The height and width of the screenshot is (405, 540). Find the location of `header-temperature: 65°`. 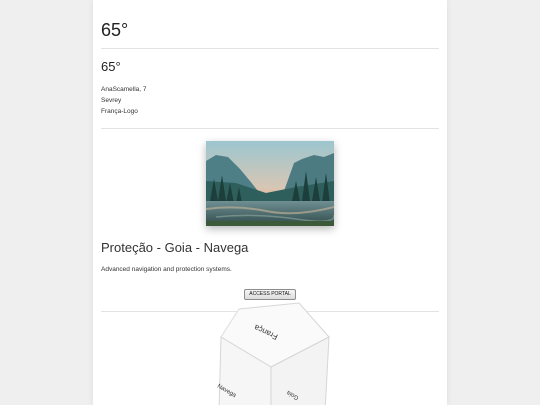

header-temperature: 65° is located at coordinates (115, 30).